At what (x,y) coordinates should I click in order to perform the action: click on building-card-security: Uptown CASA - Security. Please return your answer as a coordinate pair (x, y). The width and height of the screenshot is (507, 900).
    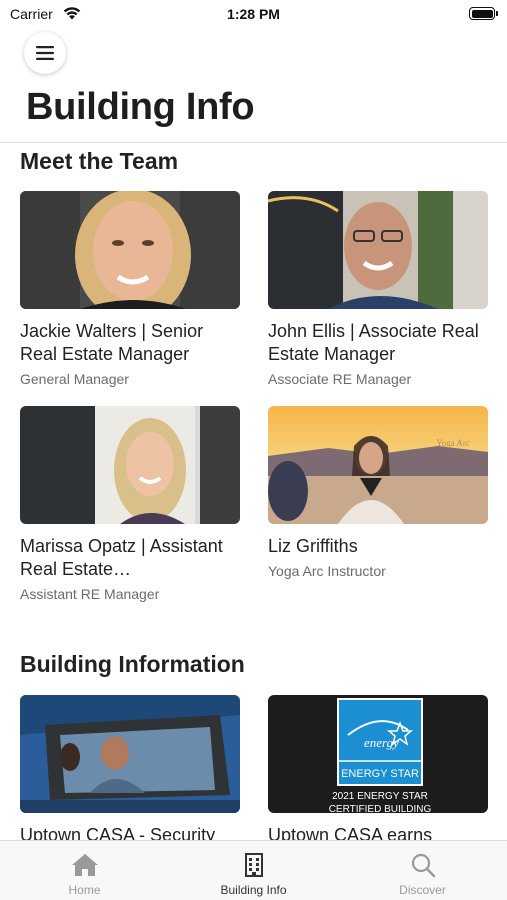
    Looking at the image, I should click on (130, 767).